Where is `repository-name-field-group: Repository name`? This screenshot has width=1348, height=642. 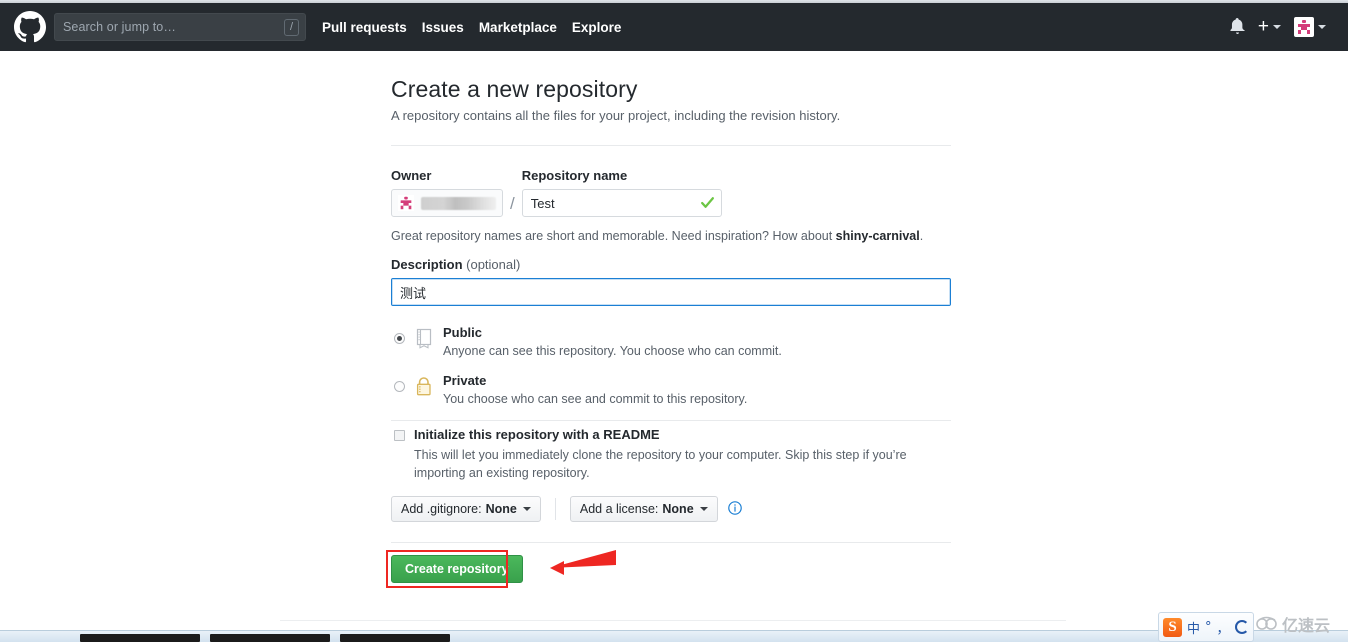 repository-name-field-group: Repository name is located at coordinates (621, 192).